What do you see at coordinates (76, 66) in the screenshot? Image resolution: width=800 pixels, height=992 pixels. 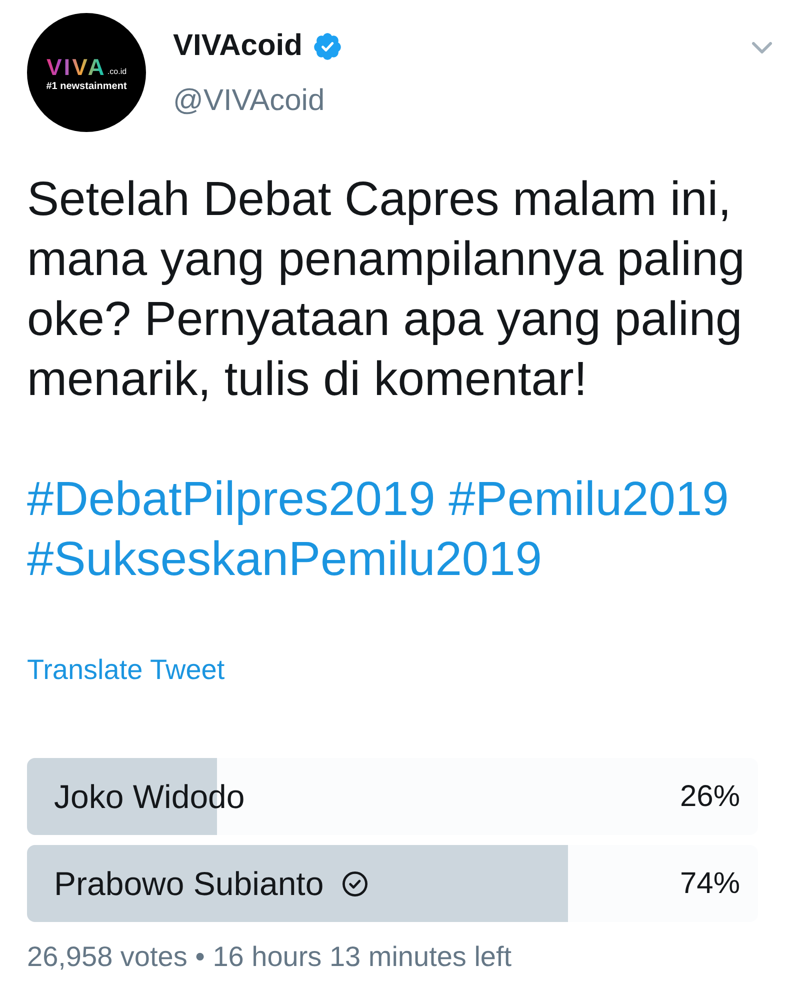 I see `logo-text: VIVA` at bounding box center [76, 66].